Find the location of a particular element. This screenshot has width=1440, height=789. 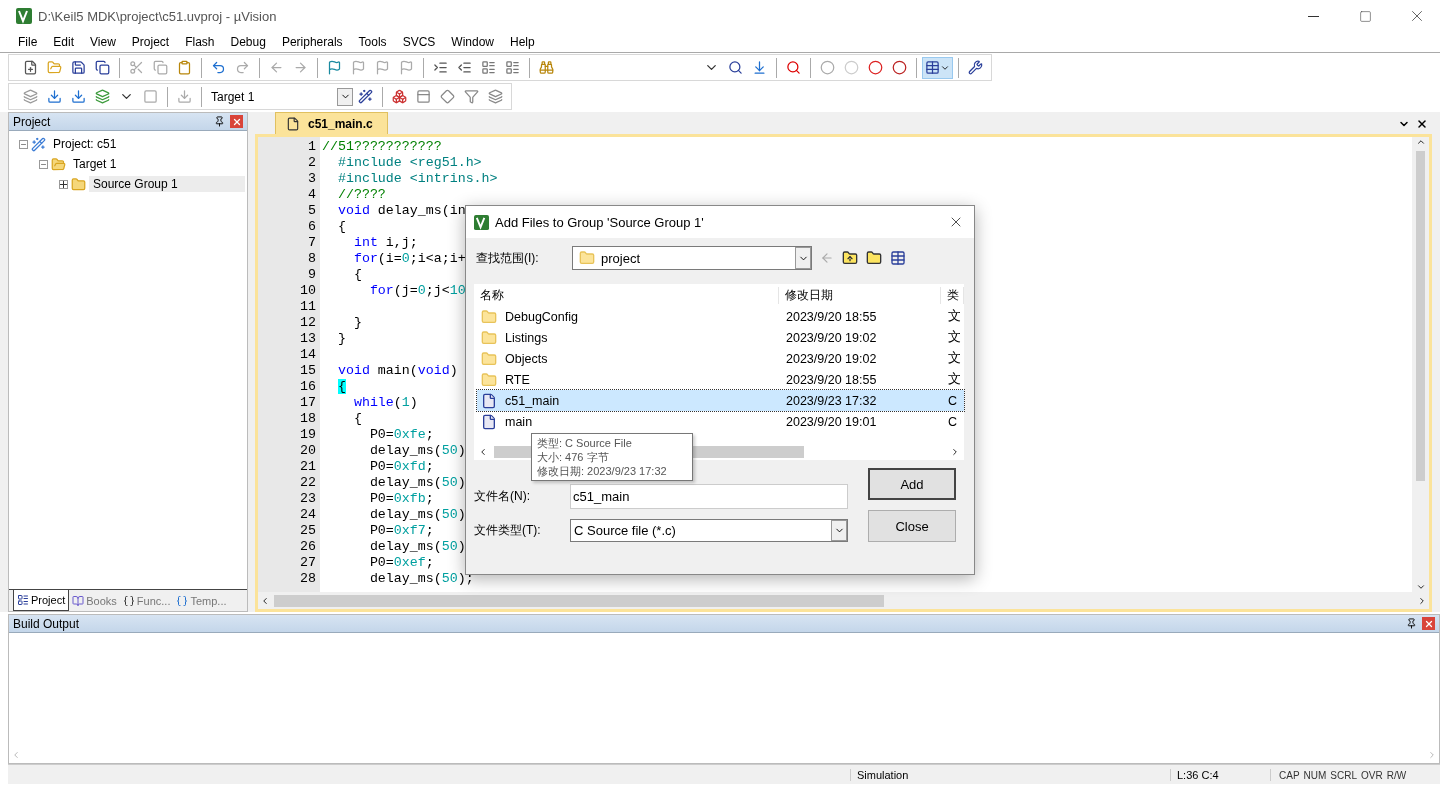

code-line: //???? is located at coordinates (361, 195).